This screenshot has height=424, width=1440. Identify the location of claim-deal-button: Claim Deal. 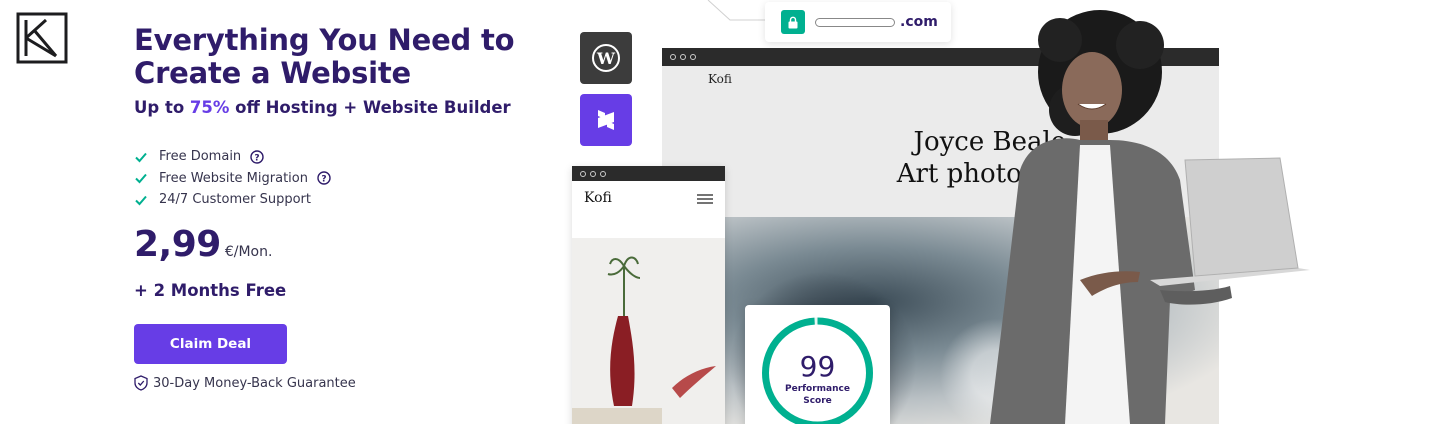
(210, 344).